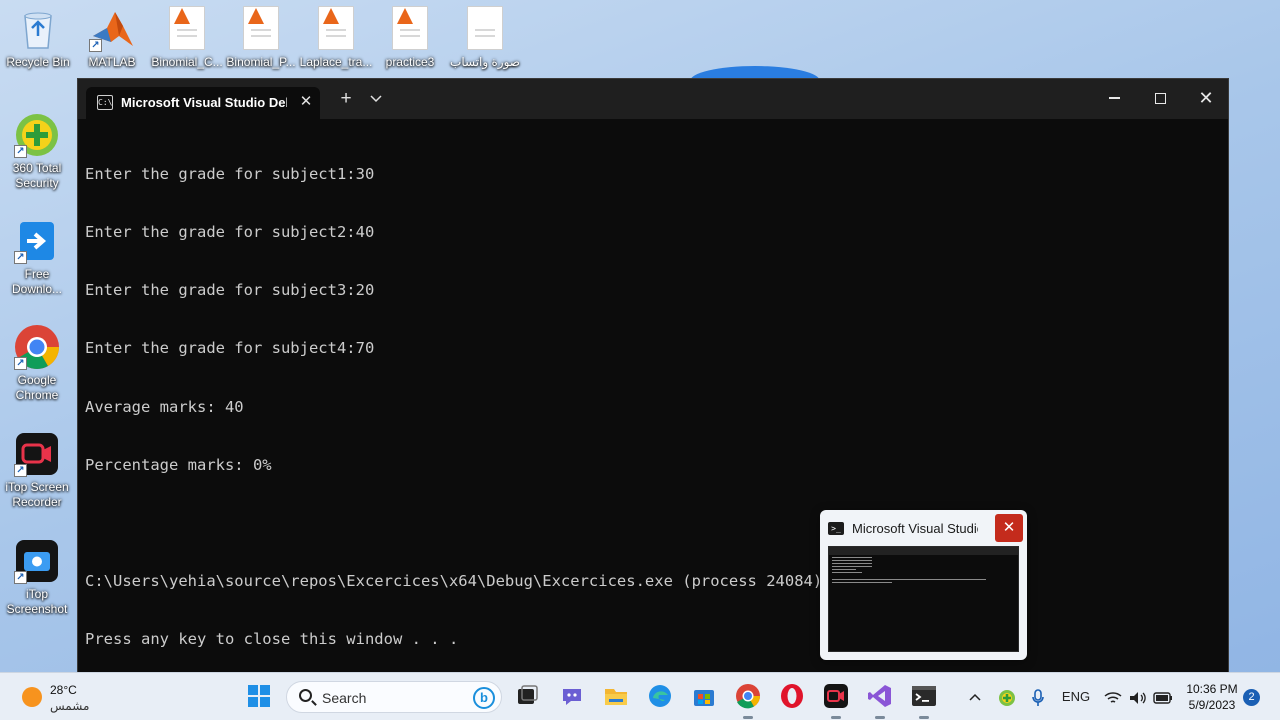  I want to click on file-explorer-icon, so click(616, 696).